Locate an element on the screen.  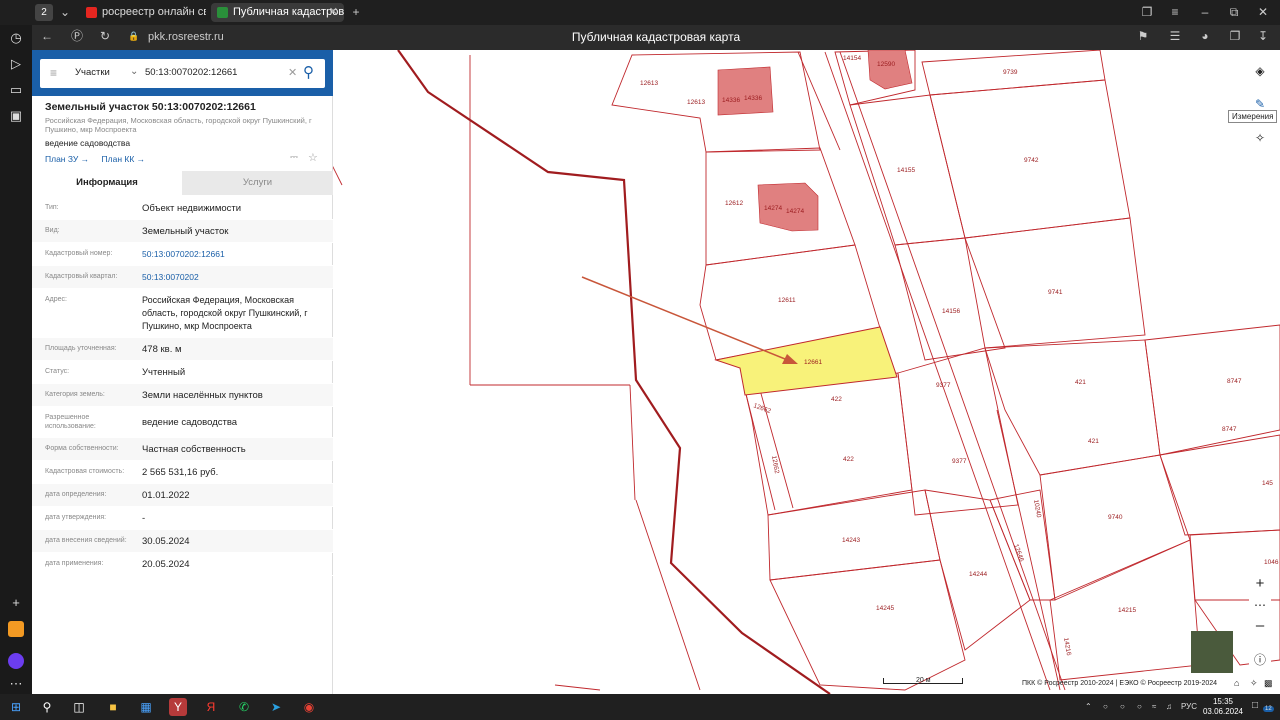
field-value: Земли населённых пунктов is located at coordinates (202, 395).